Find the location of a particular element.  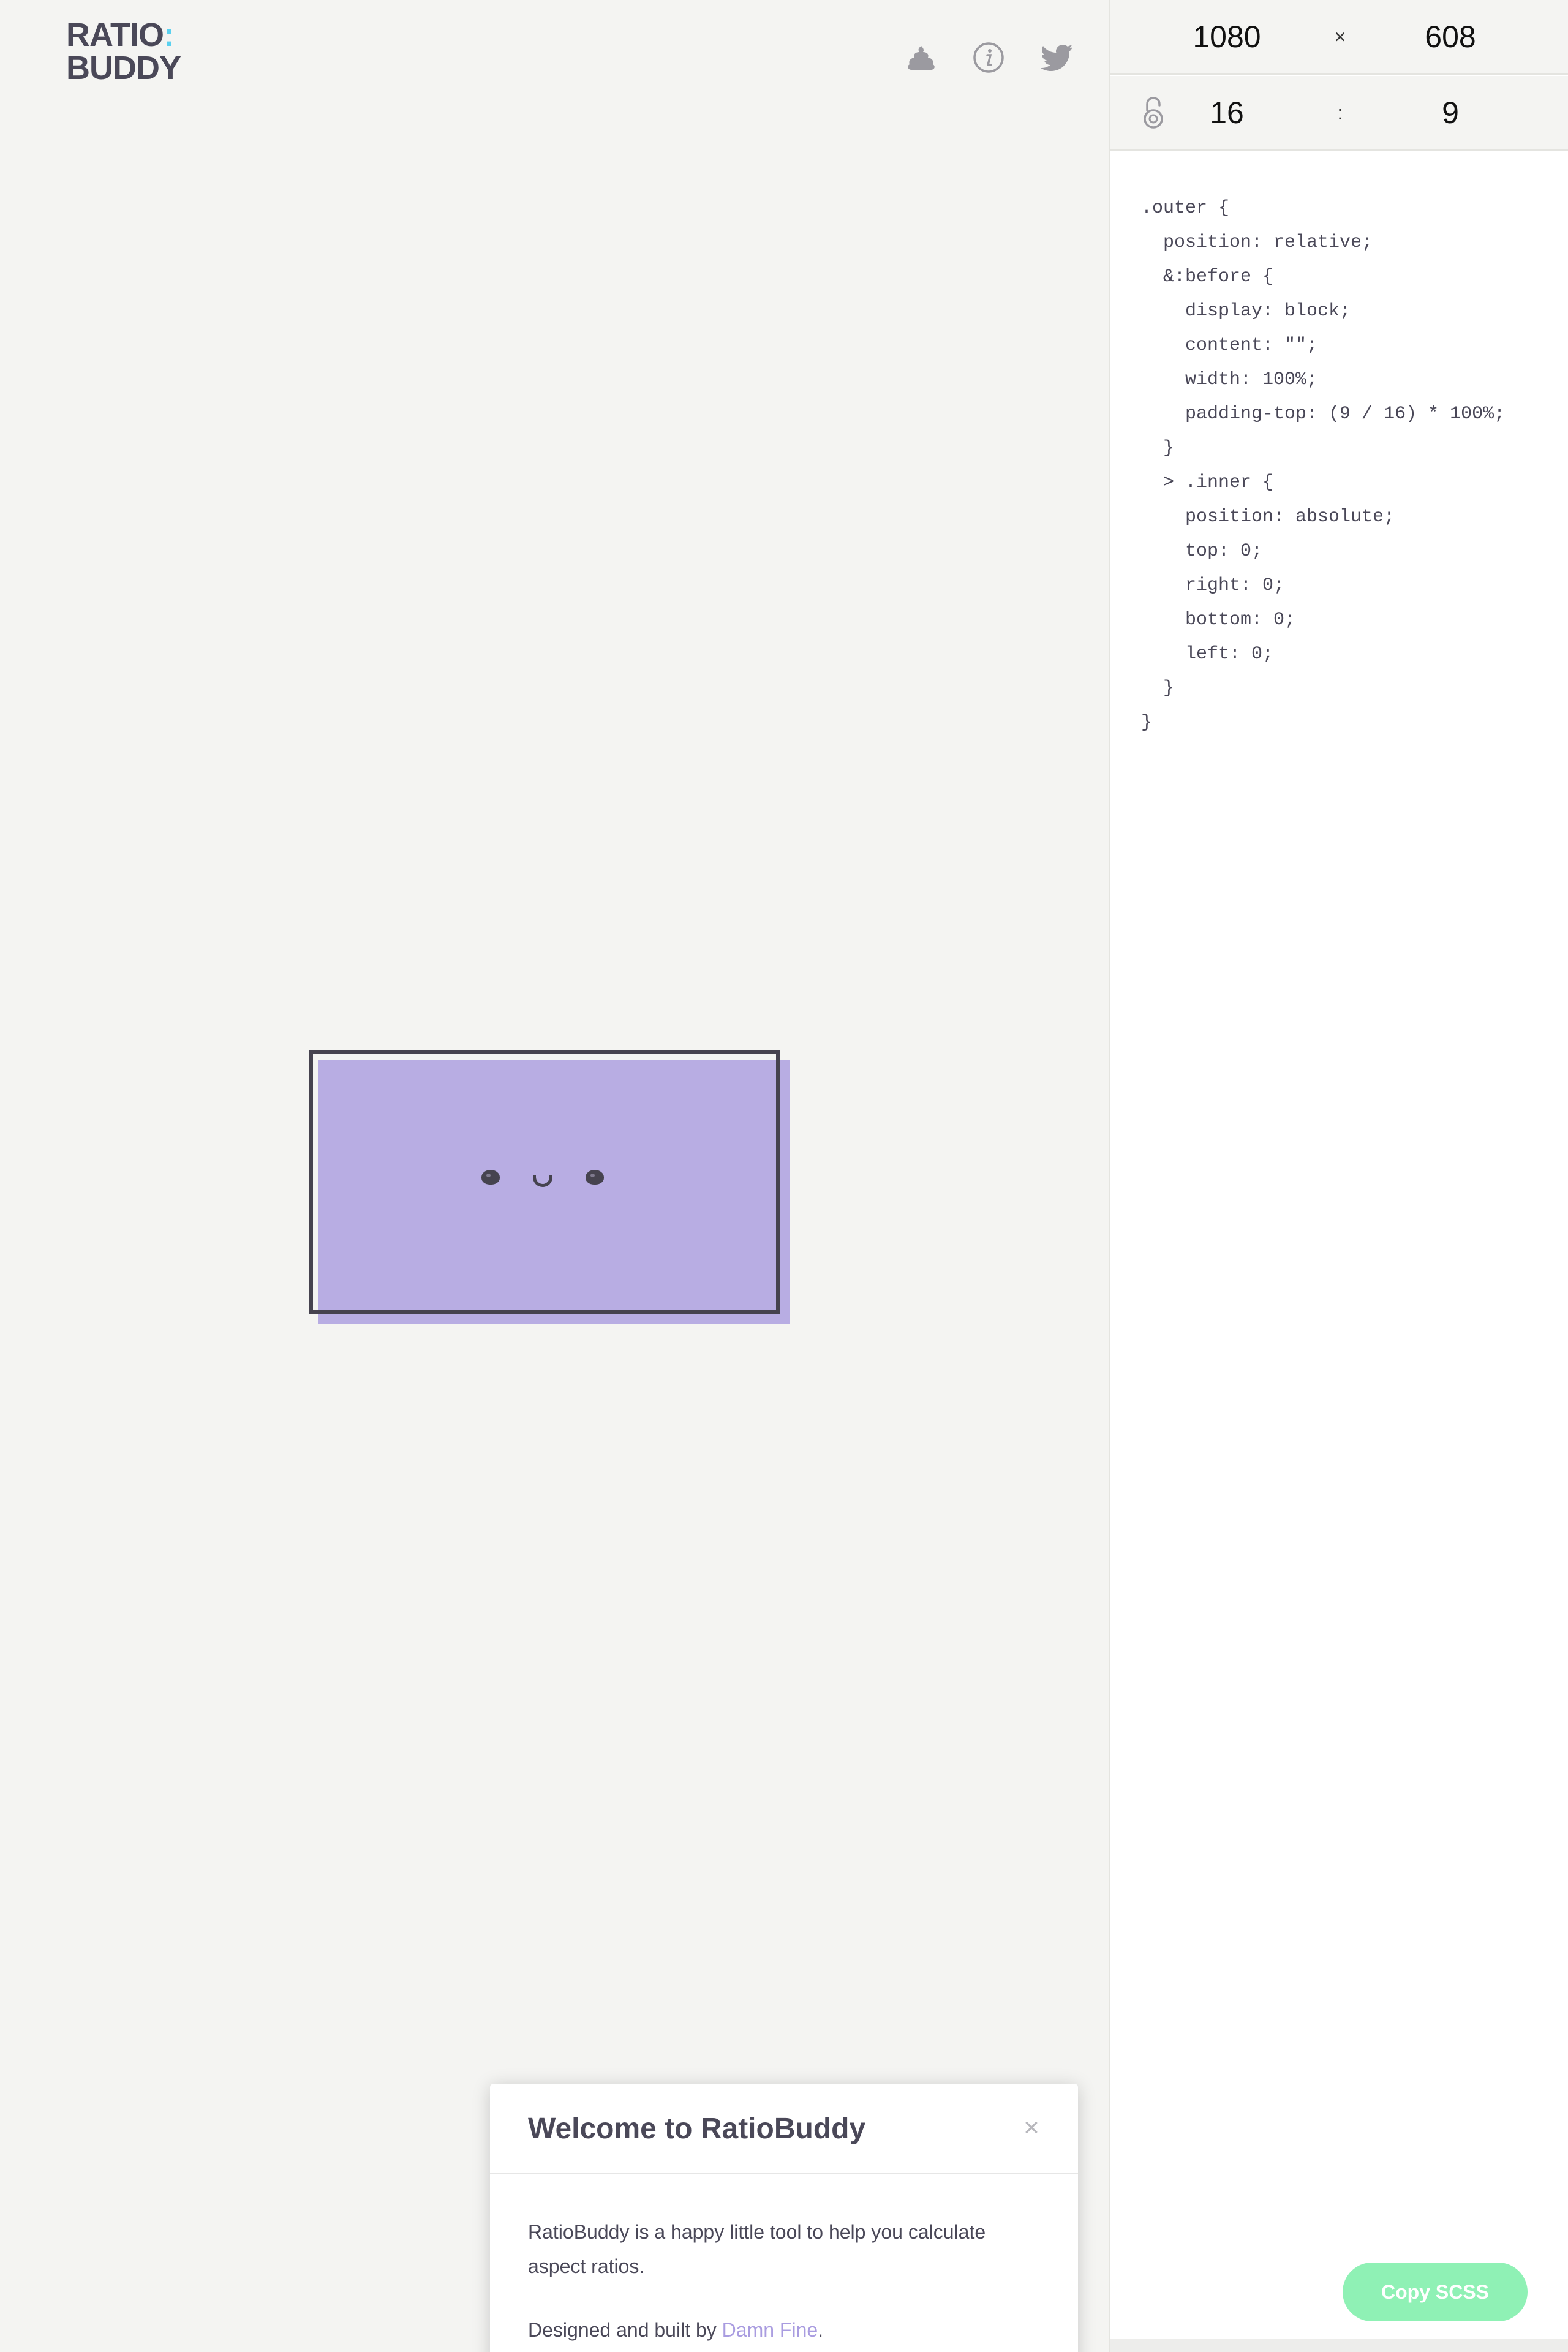

logo-ratio: RATIO is located at coordinates (115, 35).